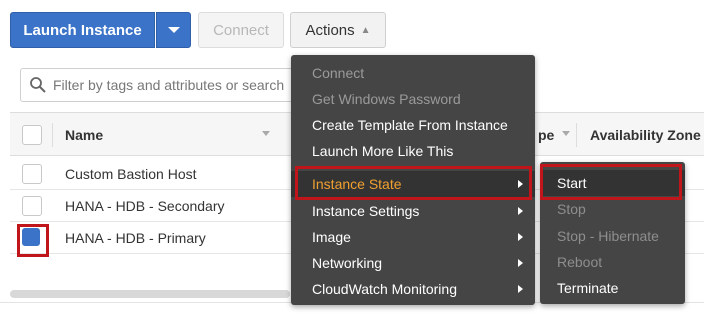  Describe the element at coordinates (413, 263) in the screenshot. I see `menu-item-networking: Networking` at that location.